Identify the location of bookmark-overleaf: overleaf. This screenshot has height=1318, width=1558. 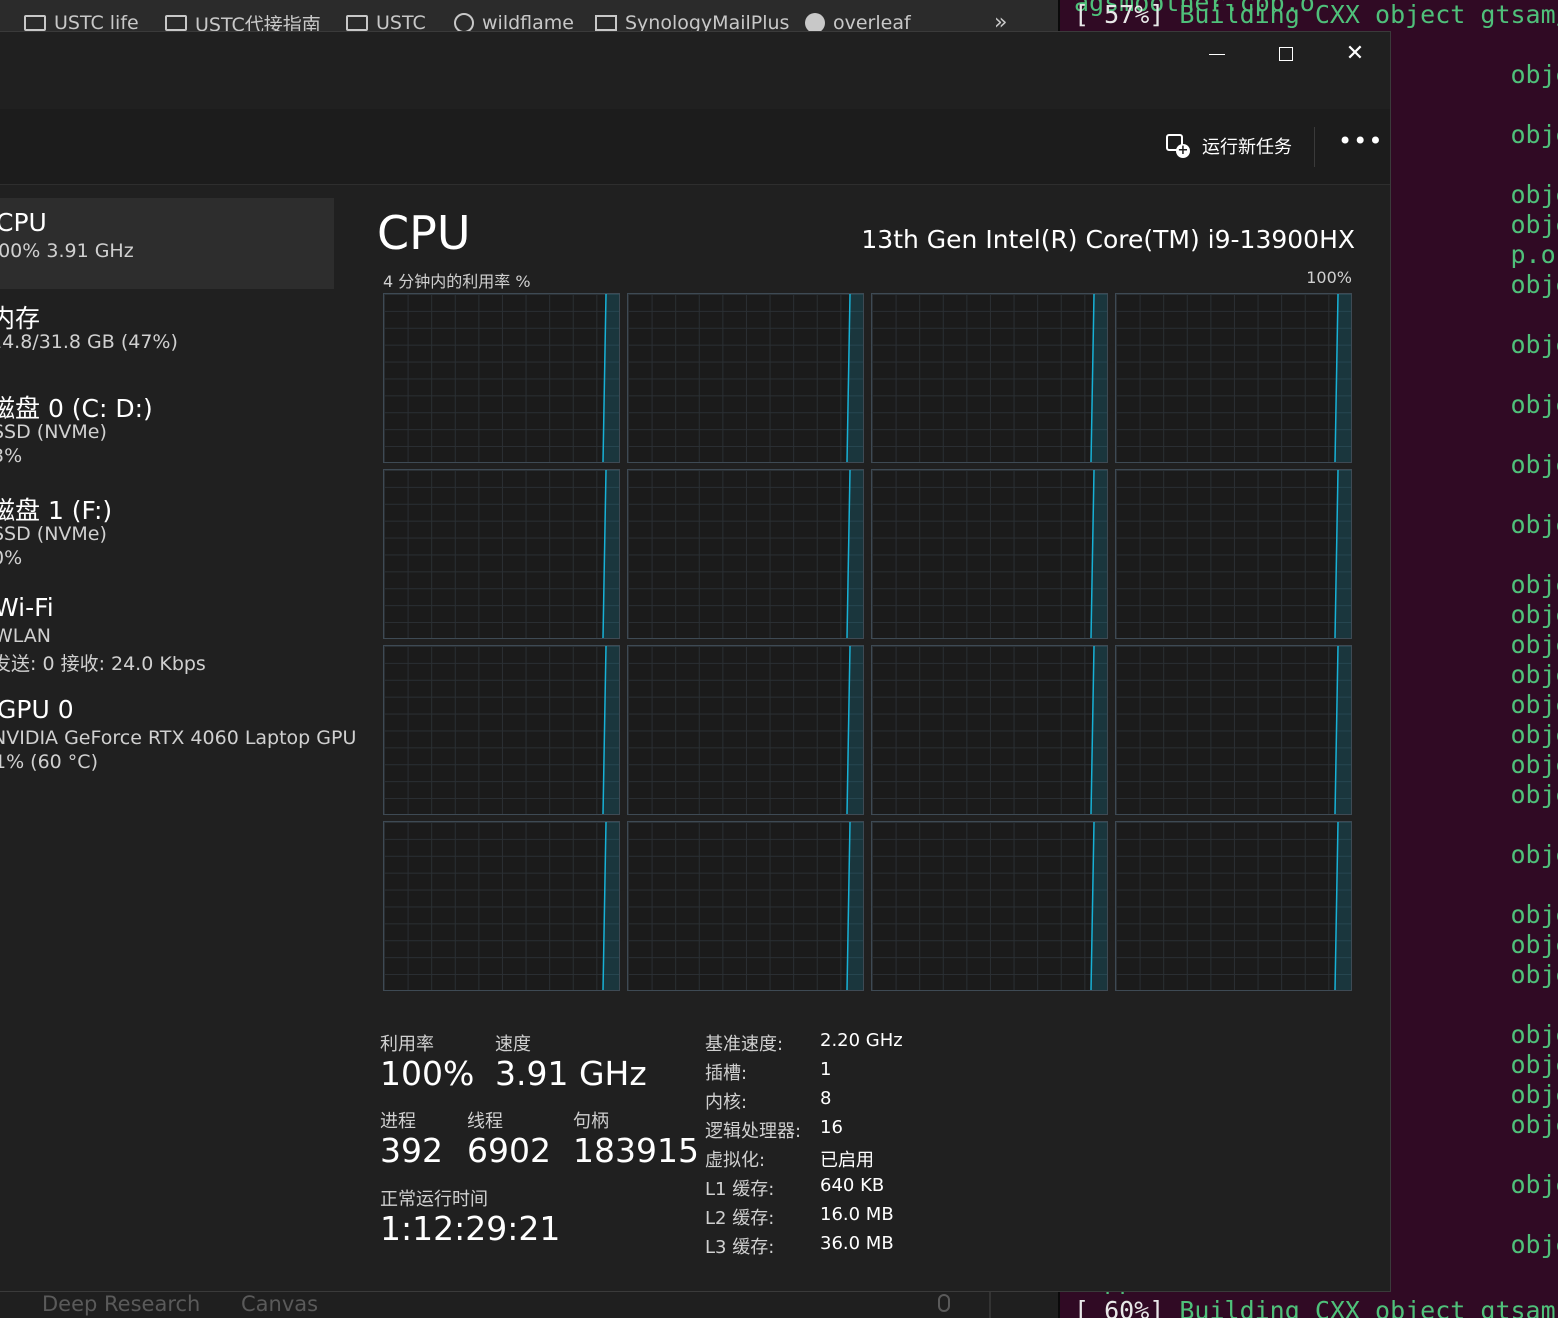
(858, 22).